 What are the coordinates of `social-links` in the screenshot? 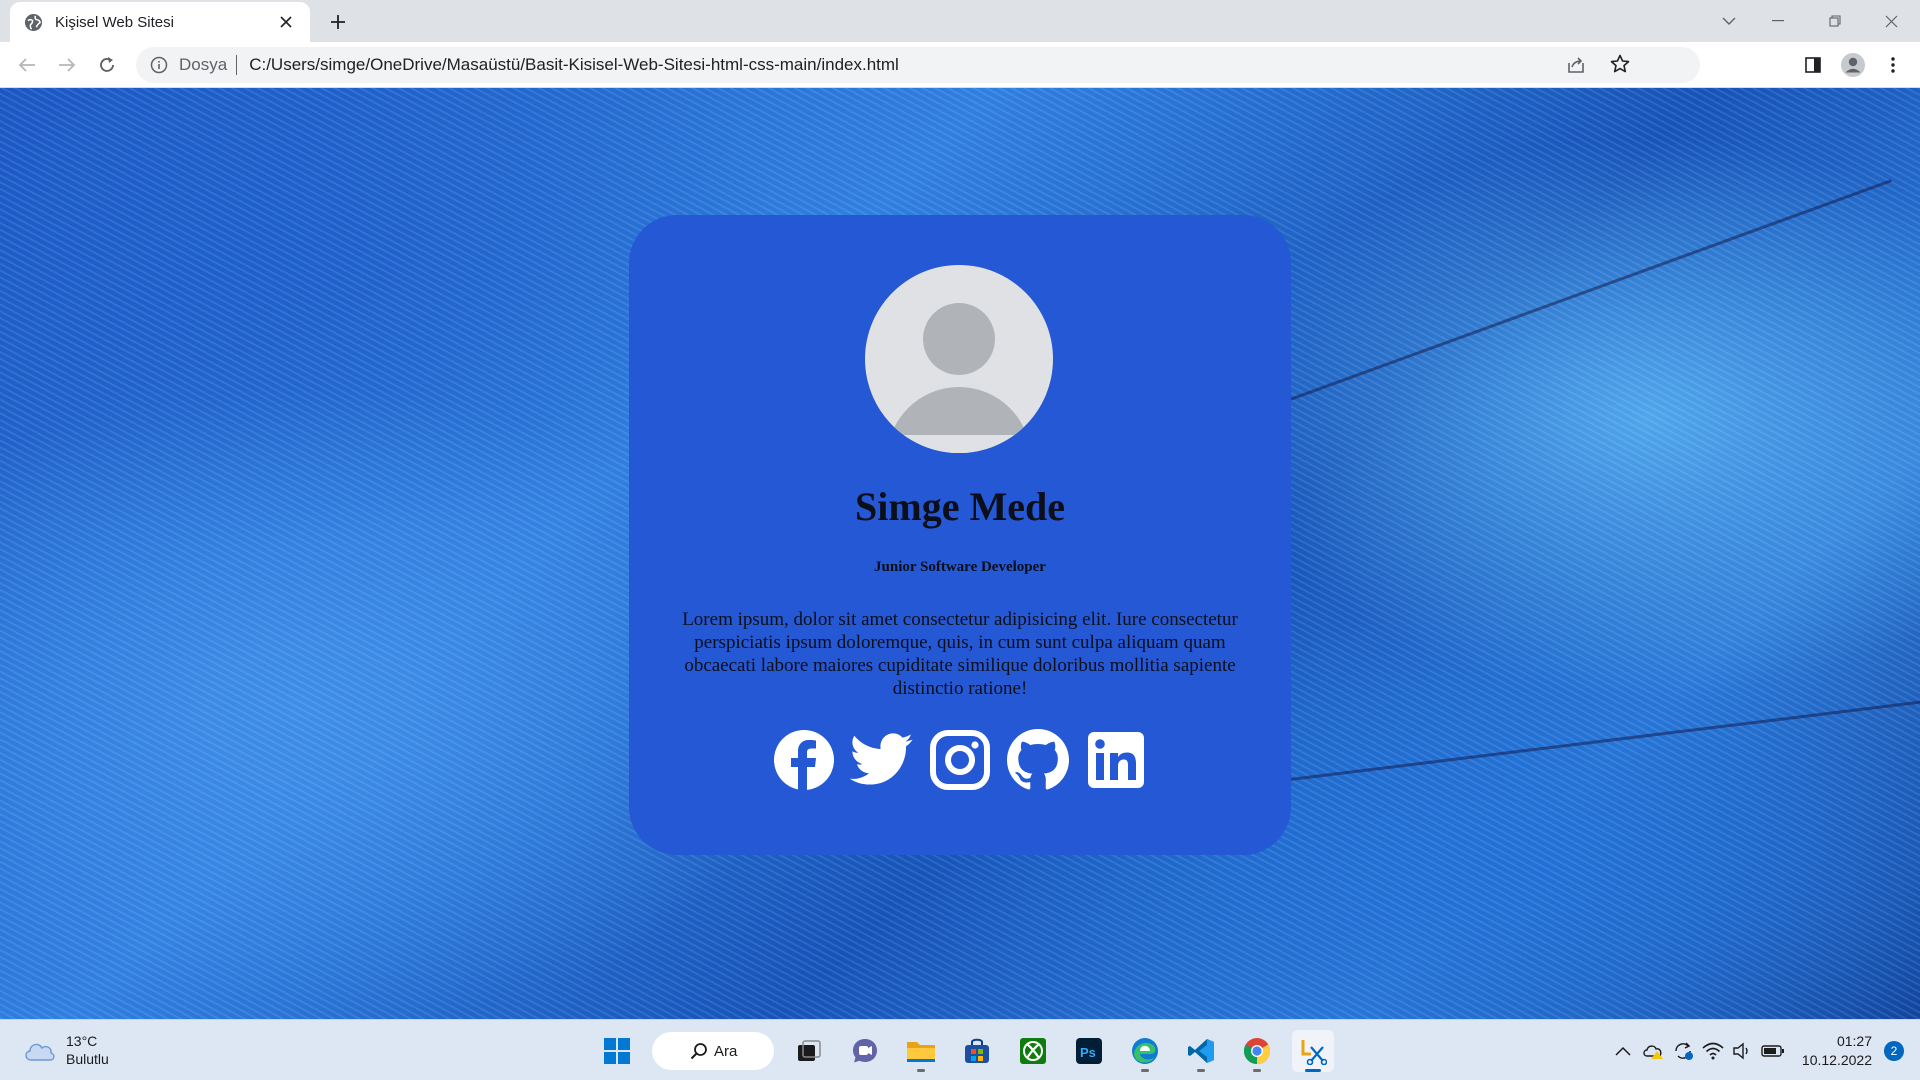 It's located at (960, 760).